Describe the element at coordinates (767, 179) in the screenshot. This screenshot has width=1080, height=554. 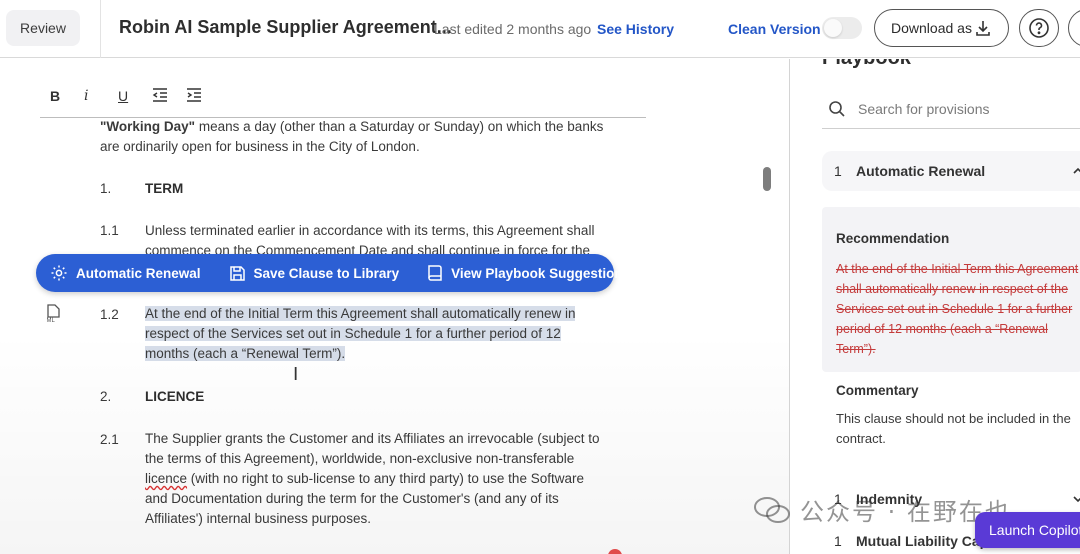
I see `scrollbar-thumb` at that location.